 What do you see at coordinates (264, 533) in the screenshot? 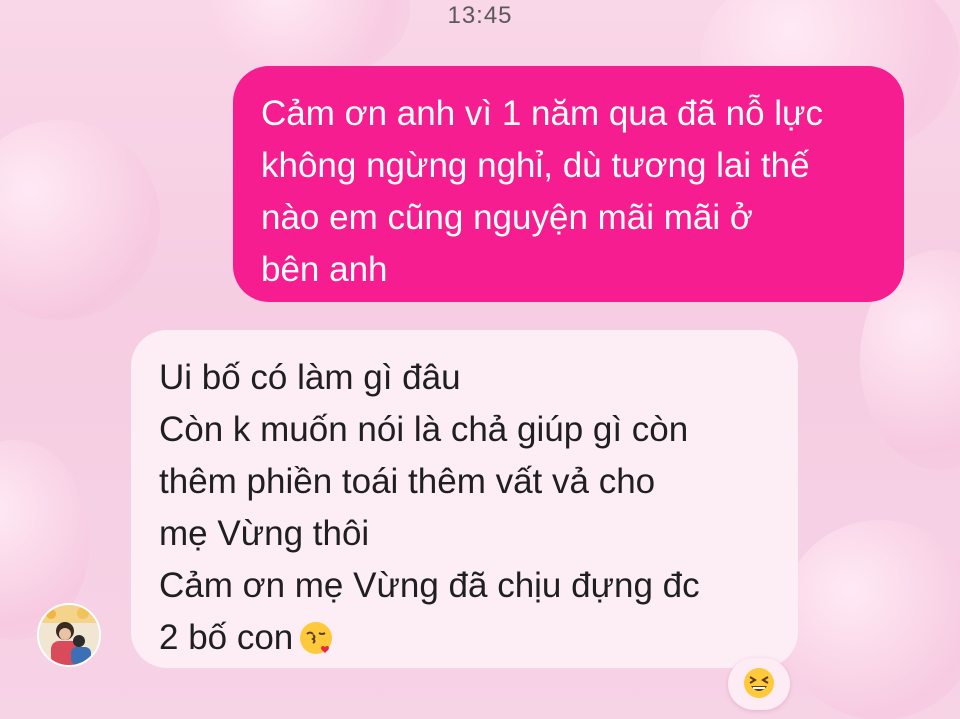
I see `message-line: mẹ Vừng thôi` at bounding box center [264, 533].